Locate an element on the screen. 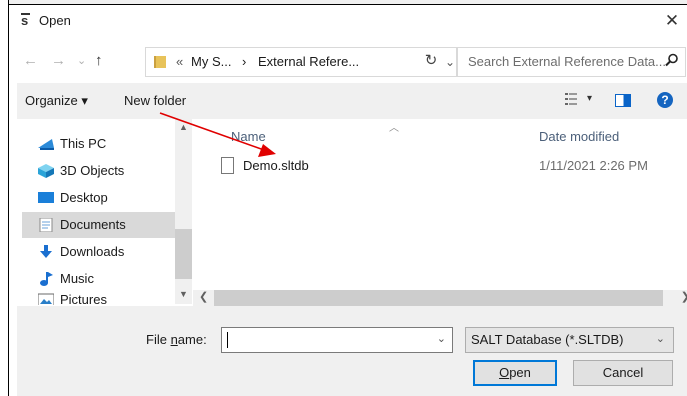  sidebar-item-documents: Documents is located at coordinates (98, 225).